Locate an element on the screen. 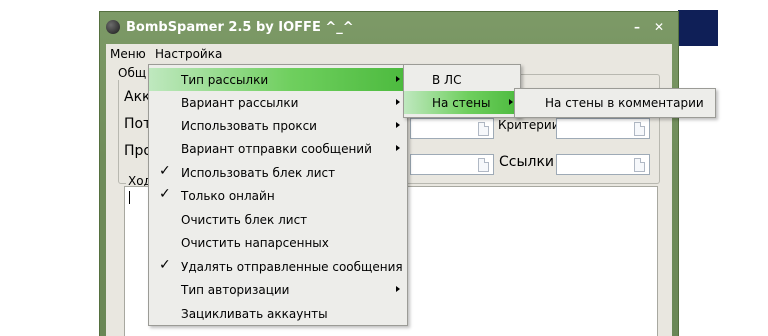 This screenshot has width=768, height=336. menu-item-label: Тип авторизации is located at coordinates (235, 290).